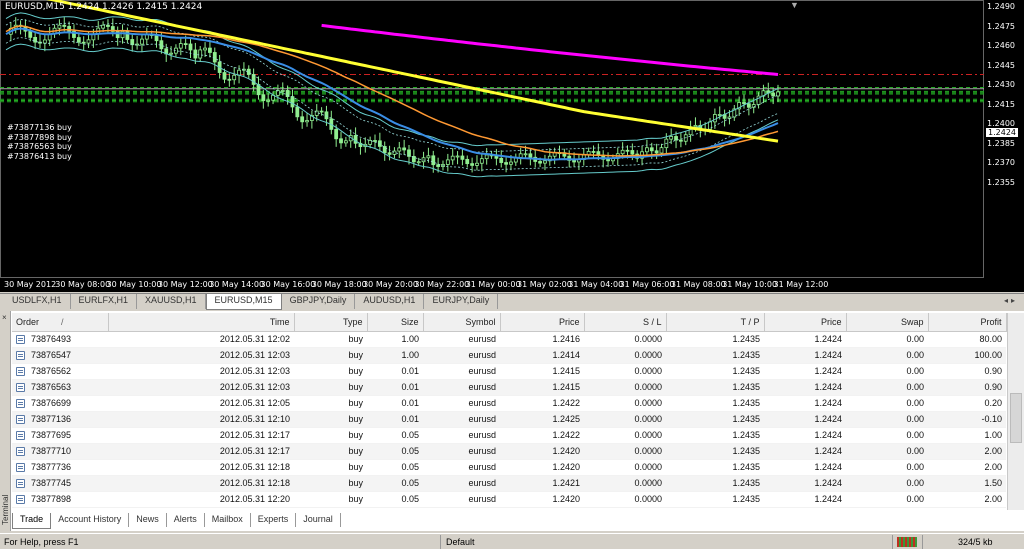 The height and width of the screenshot is (549, 1024). I want to click on tab-scroll-arrows-icon: ◂▸, so click(1011, 300).